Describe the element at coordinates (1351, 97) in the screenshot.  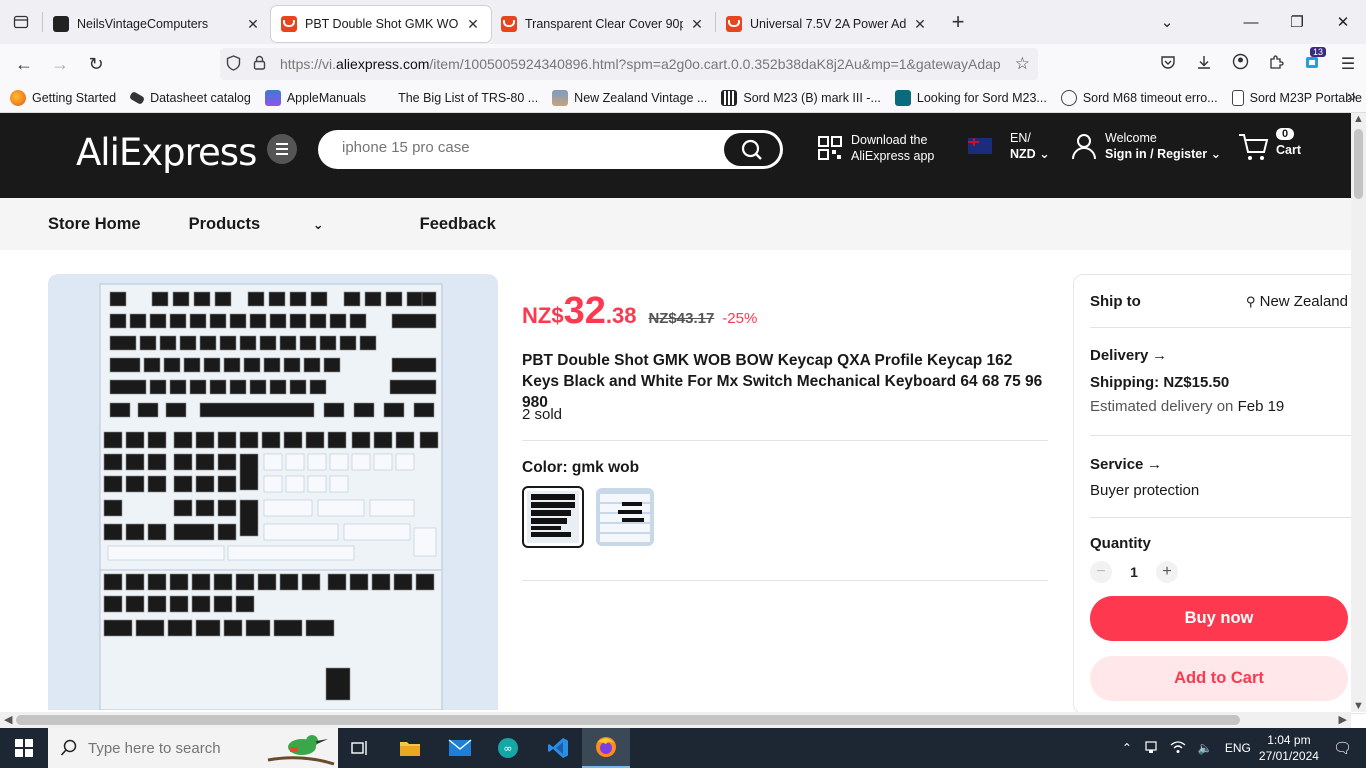
I see `bookmarks-overflow-icon: »` at that location.